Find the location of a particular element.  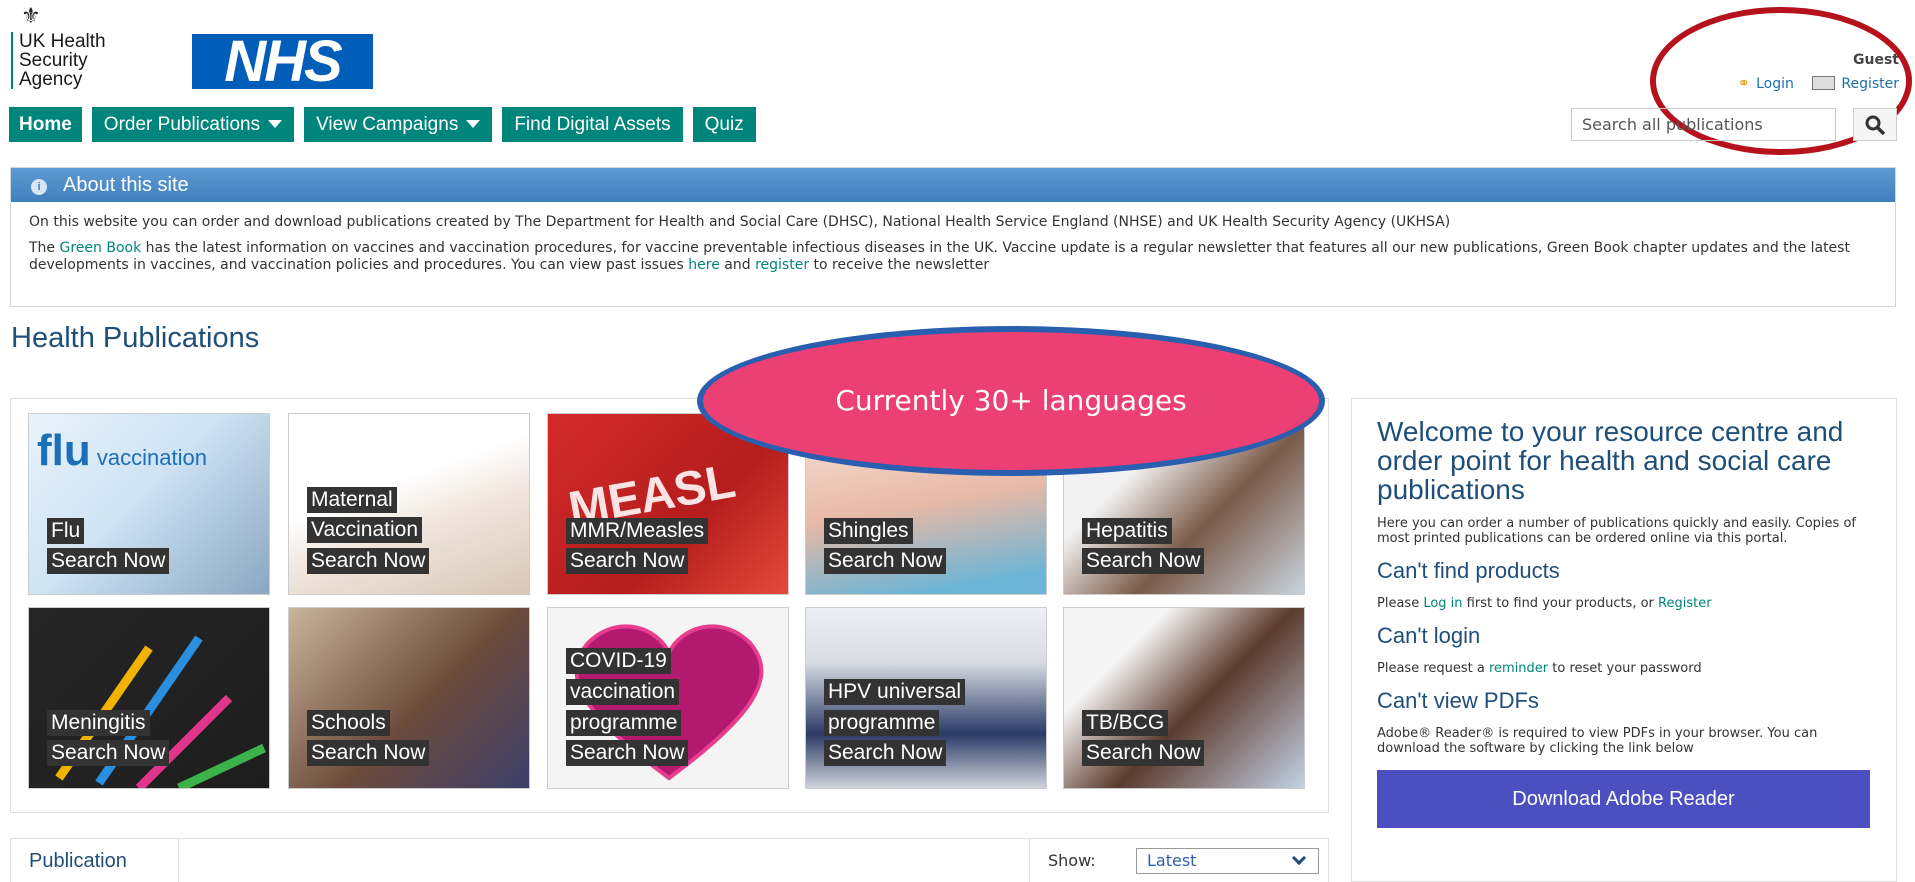

nav-quiz-label: Quiz is located at coordinates (724, 124).